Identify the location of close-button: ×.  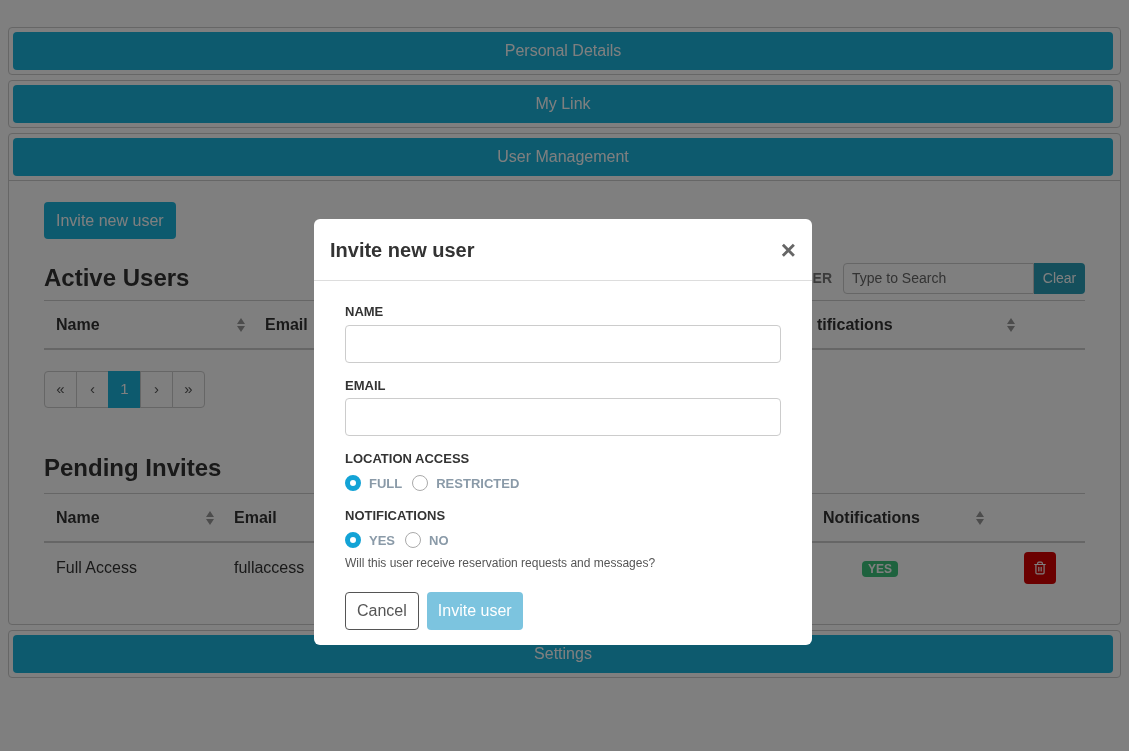
(788, 249).